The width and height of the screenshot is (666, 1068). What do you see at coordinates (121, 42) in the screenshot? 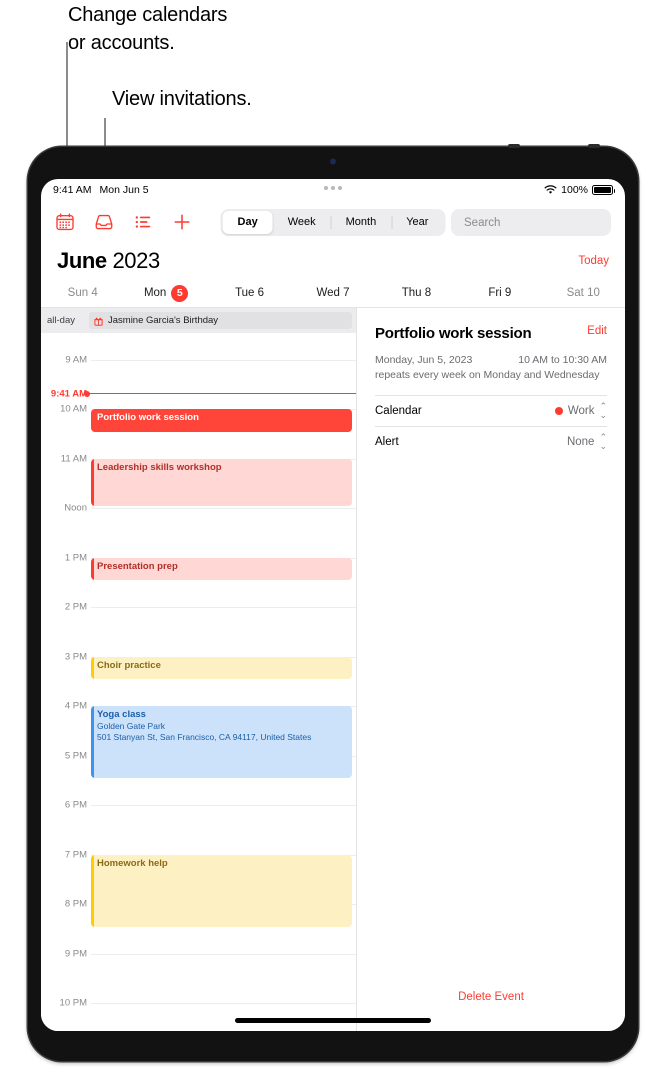
I see `callout-line-2: or accounts.` at bounding box center [121, 42].